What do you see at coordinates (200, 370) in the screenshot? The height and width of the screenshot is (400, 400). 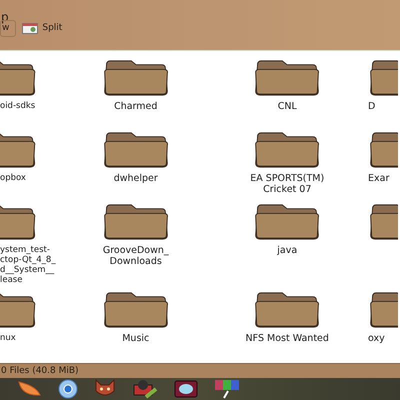 I see `status-bar: 0 Files (40.8 MiB)` at bounding box center [200, 370].